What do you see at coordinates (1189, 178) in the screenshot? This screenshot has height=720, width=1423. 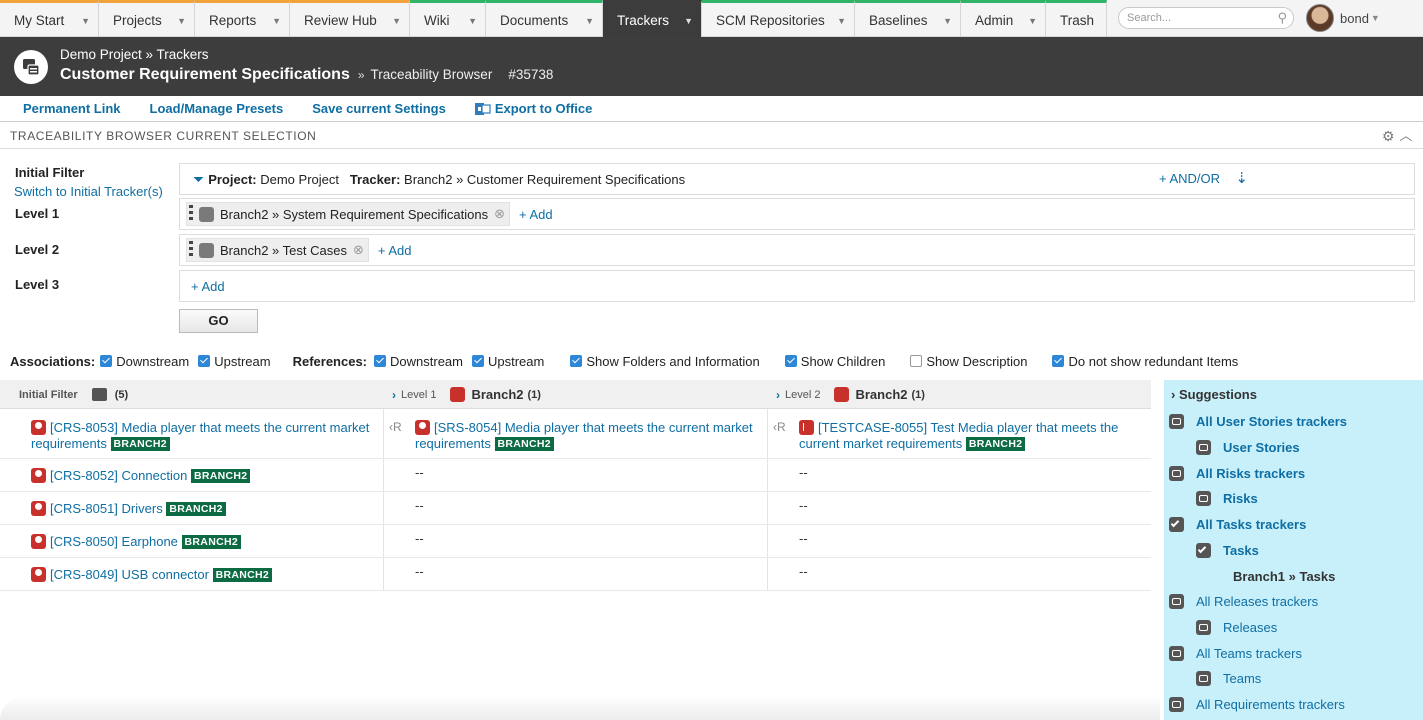 I see `and-or-button: + AND/OR` at bounding box center [1189, 178].